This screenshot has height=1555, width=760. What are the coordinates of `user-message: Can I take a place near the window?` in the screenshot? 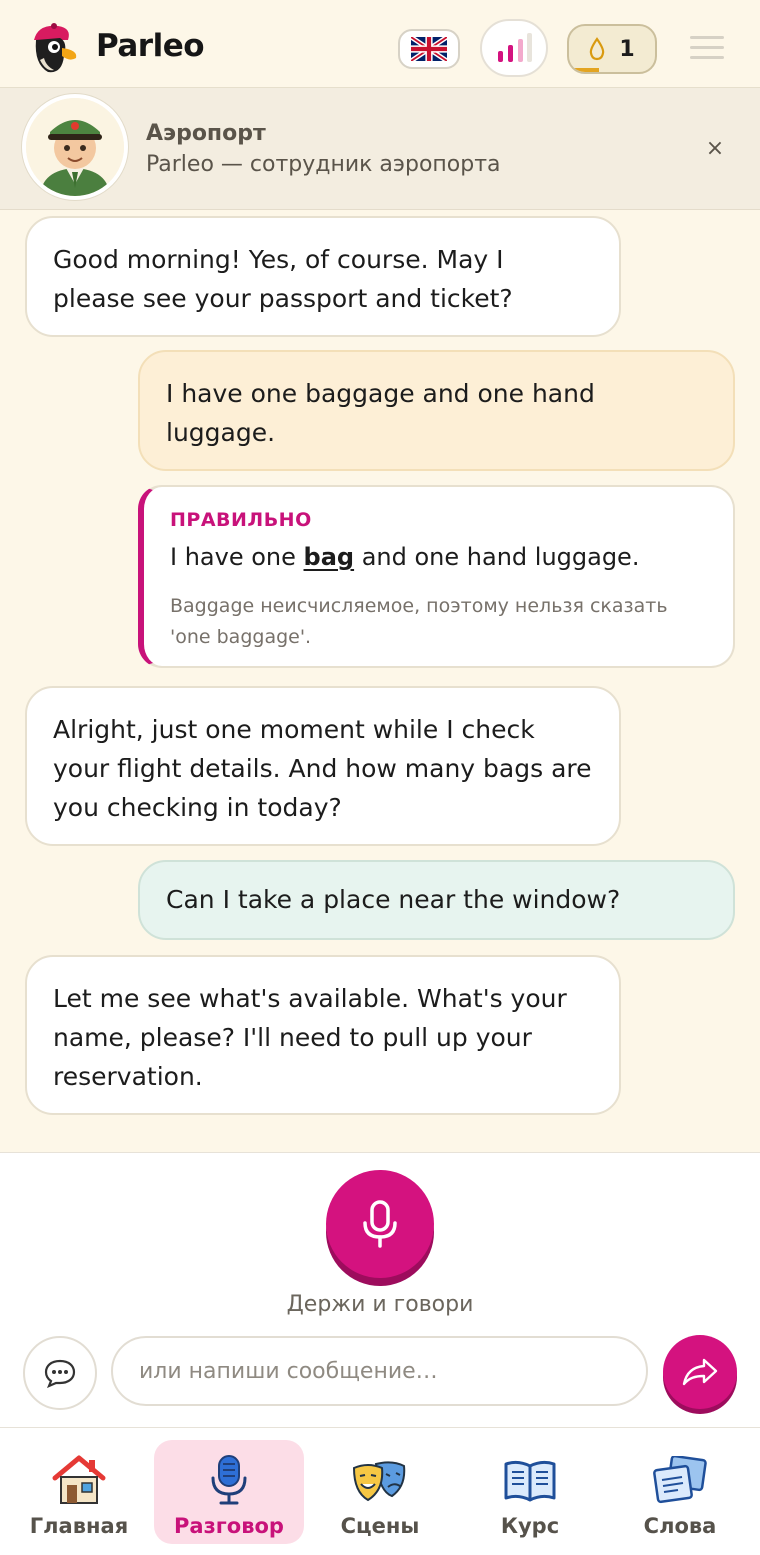 It's located at (436, 900).